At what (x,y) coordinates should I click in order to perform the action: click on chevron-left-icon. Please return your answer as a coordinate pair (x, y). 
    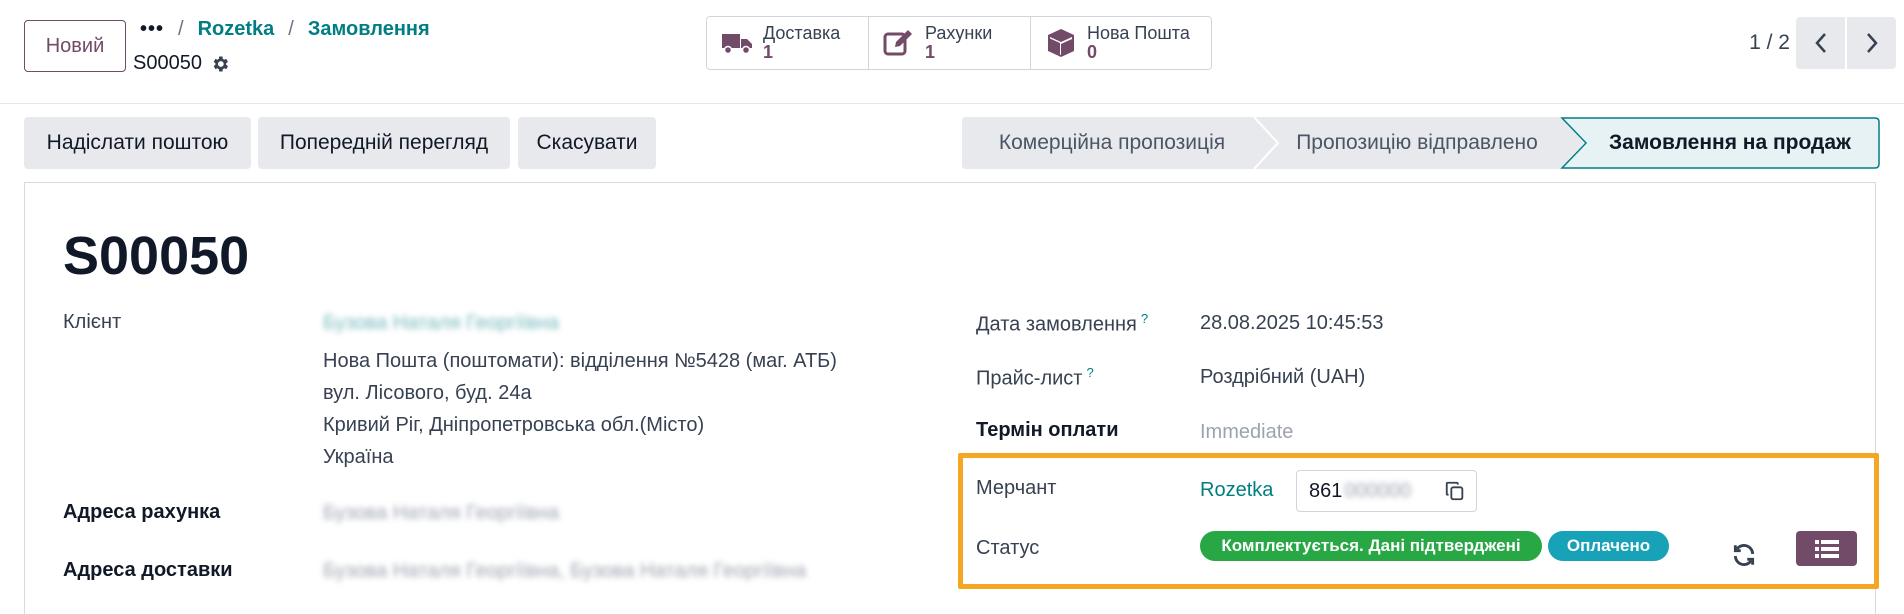
    Looking at the image, I should click on (1820, 43).